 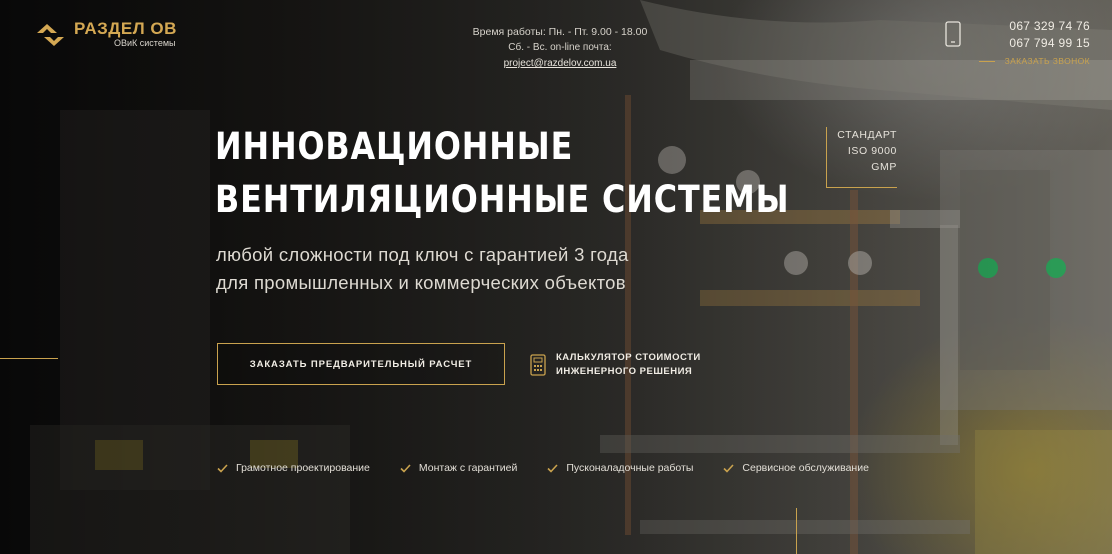 I want to click on hero-title-line-1: ИННОВАЦИОННЫЕ, so click(x=394, y=146).